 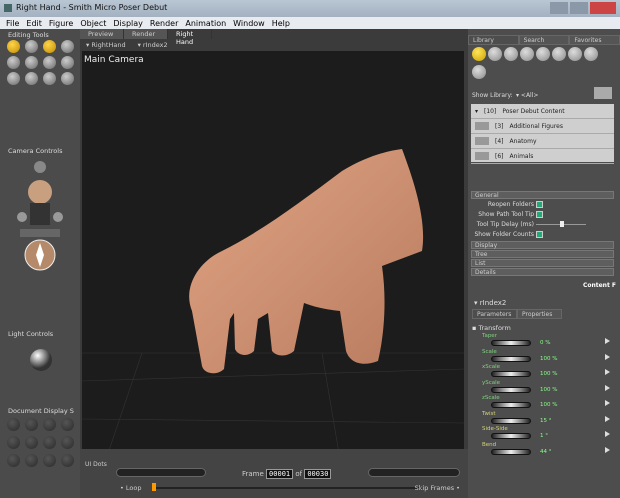 What do you see at coordinates (539, 314) in the screenshot?
I see `tab-properties: Properties` at bounding box center [539, 314].